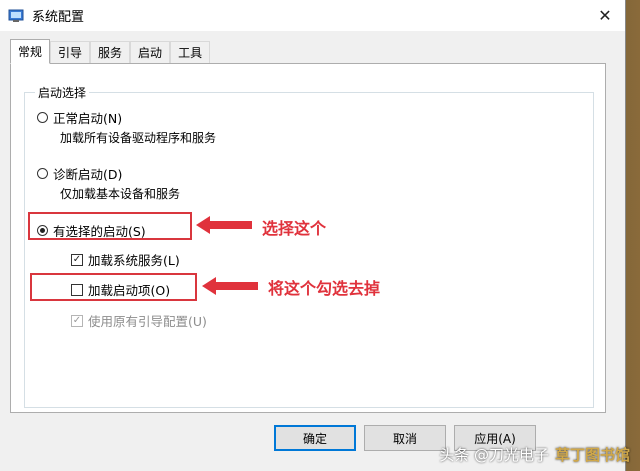  I want to click on highlight-box-selective, so click(110, 226).